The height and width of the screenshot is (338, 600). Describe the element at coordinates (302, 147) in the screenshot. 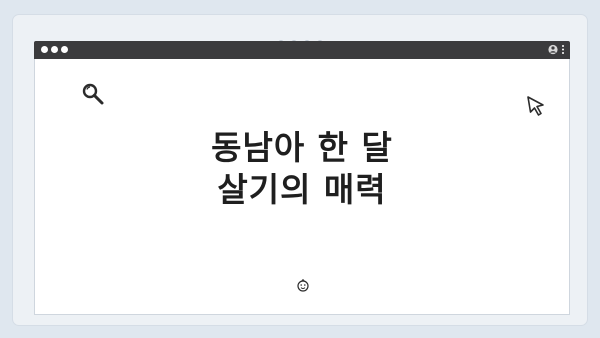

I see `title-line-1: 동남아 한 달` at that location.